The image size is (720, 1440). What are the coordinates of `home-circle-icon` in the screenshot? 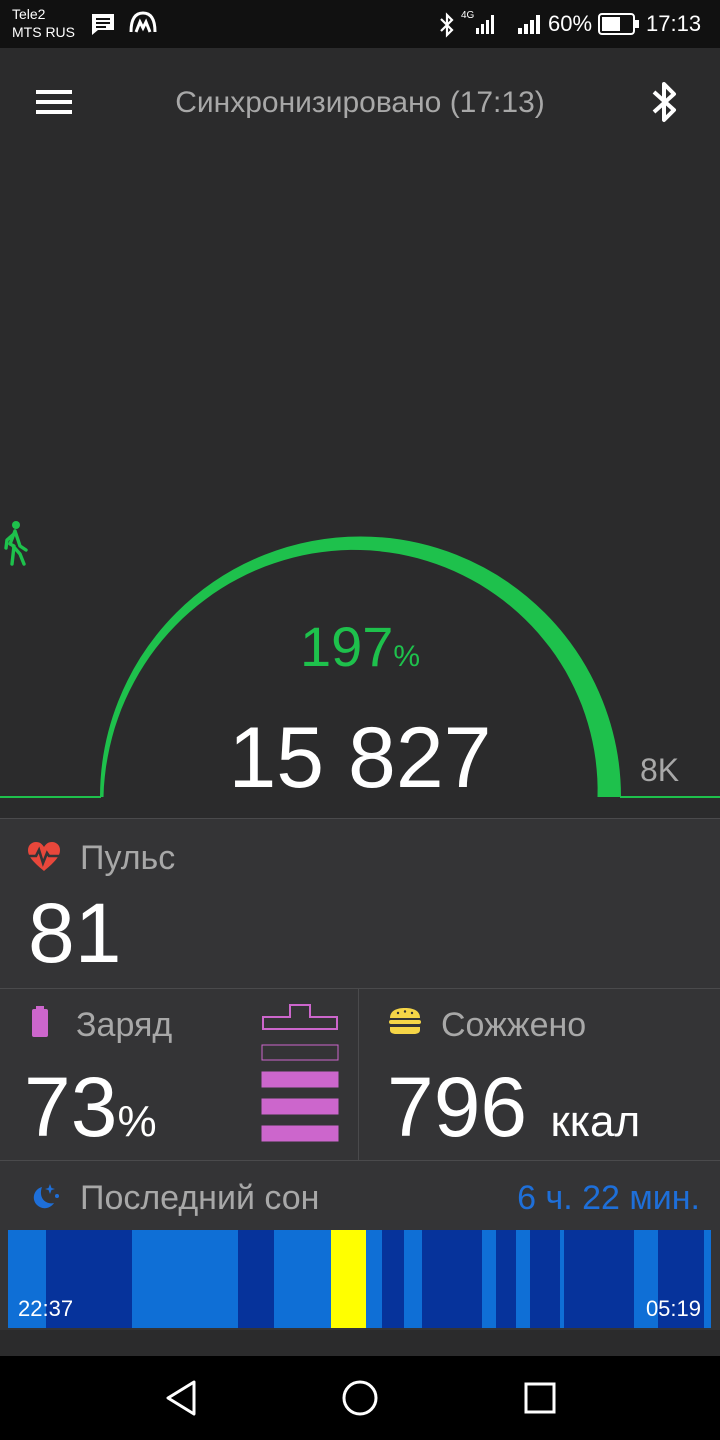 It's located at (360, 1398).